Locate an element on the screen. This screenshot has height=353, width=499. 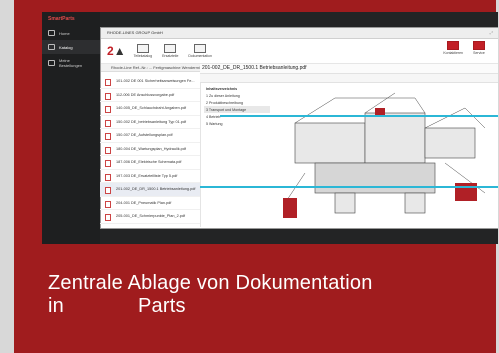
list-item: 150-002 DE_betriebsanleitung Typ 01.pdf is located at coordinates (150, 122).